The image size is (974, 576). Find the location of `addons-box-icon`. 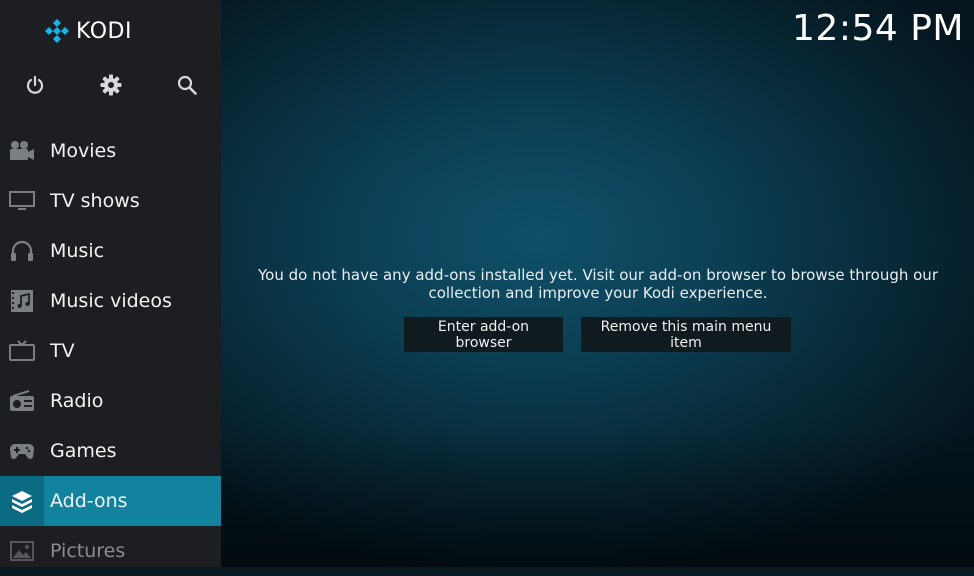

addons-box-icon is located at coordinates (22, 501).